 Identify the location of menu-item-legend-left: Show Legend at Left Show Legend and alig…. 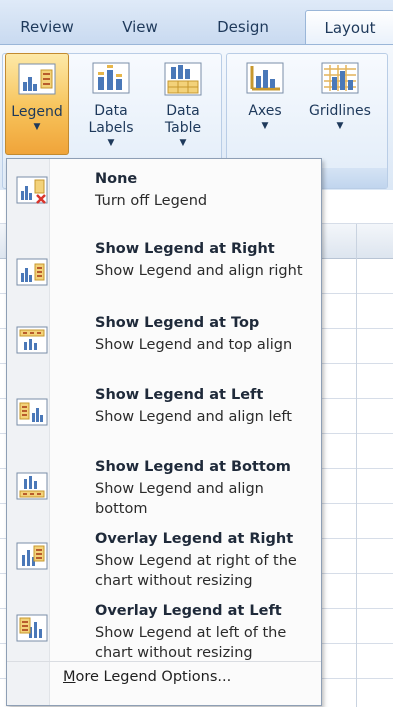
(164, 418).